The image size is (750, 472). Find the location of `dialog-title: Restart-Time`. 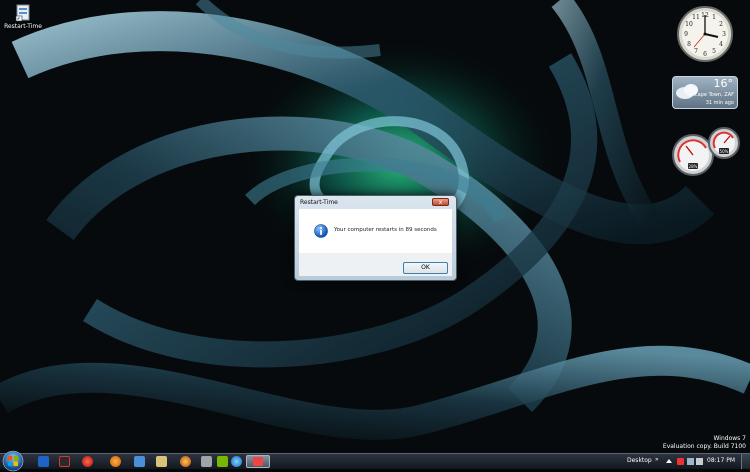

dialog-title: Restart-Time is located at coordinates (319, 202).